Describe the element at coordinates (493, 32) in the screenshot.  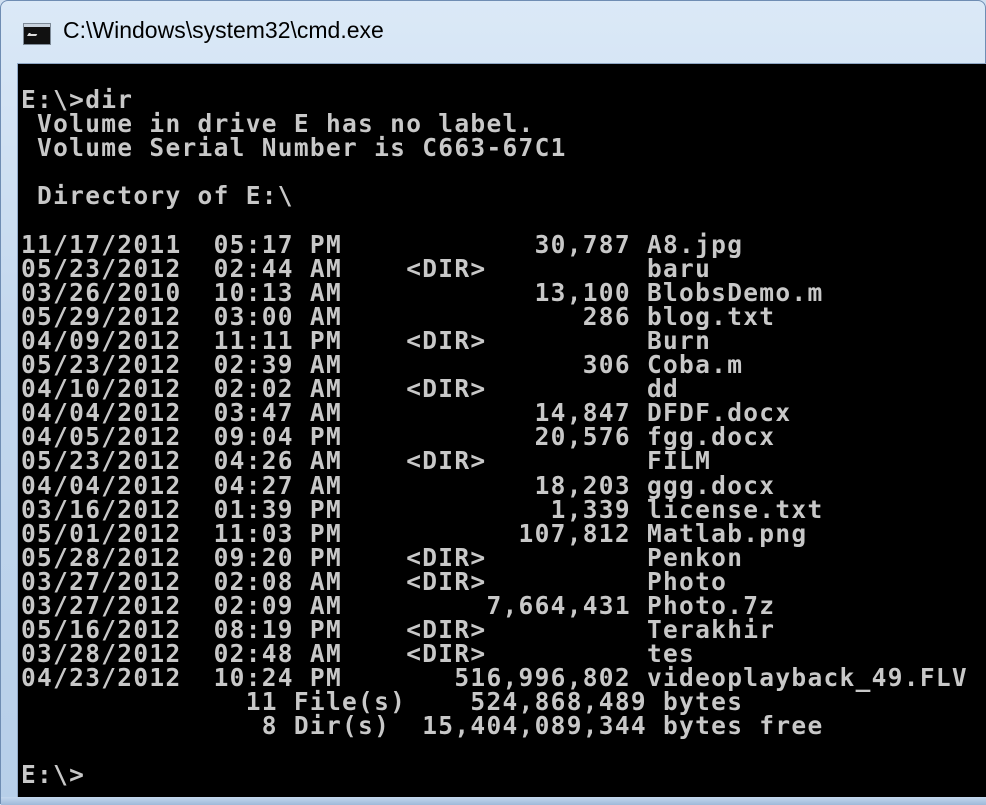
I see `title-bar: C:\Windows\system32\cmd.exe` at that location.